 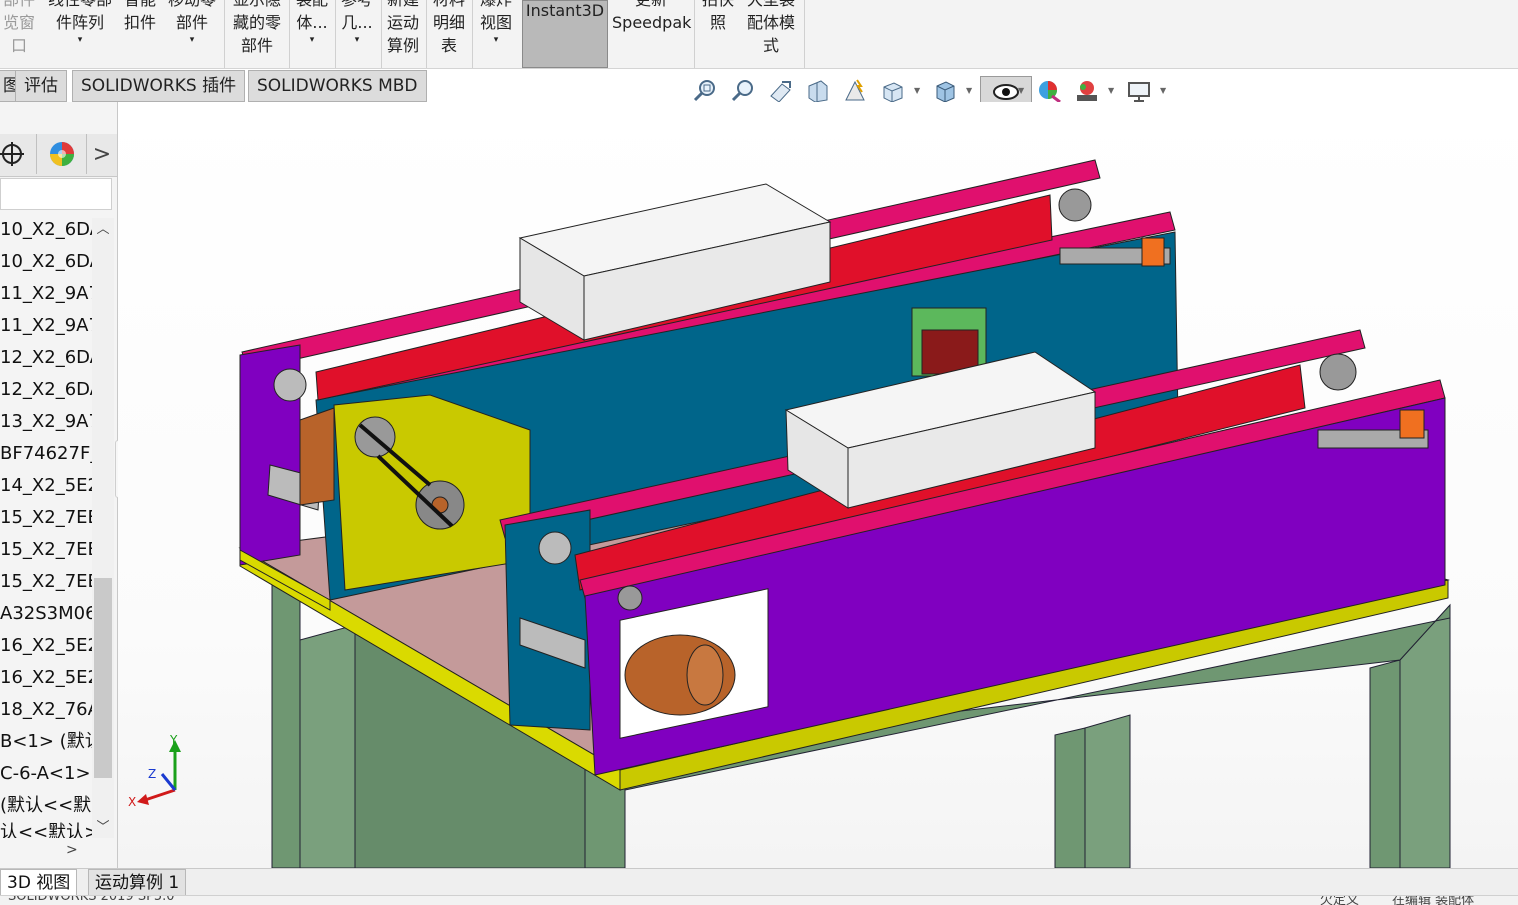 I want to click on ribbon-label: 拍快 照, so click(x=718, y=16).